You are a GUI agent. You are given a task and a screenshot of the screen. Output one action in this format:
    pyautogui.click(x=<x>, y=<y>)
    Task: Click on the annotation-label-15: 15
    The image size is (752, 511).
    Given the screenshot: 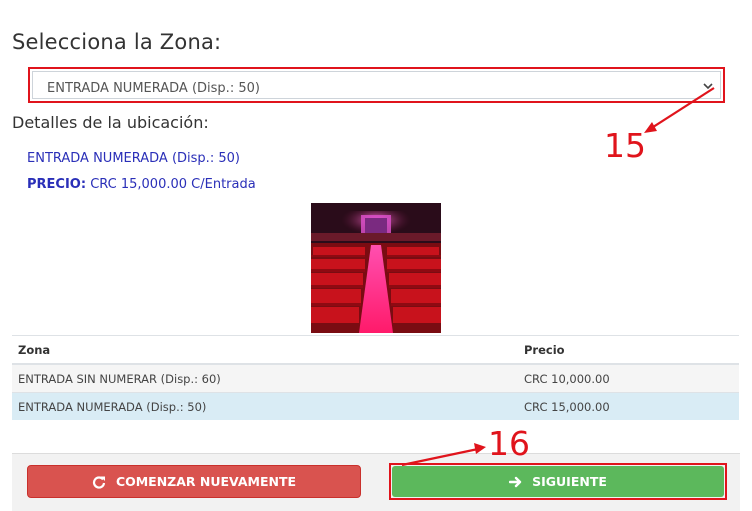 What is the action you would take?
    pyautogui.click(x=625, y=145)
    